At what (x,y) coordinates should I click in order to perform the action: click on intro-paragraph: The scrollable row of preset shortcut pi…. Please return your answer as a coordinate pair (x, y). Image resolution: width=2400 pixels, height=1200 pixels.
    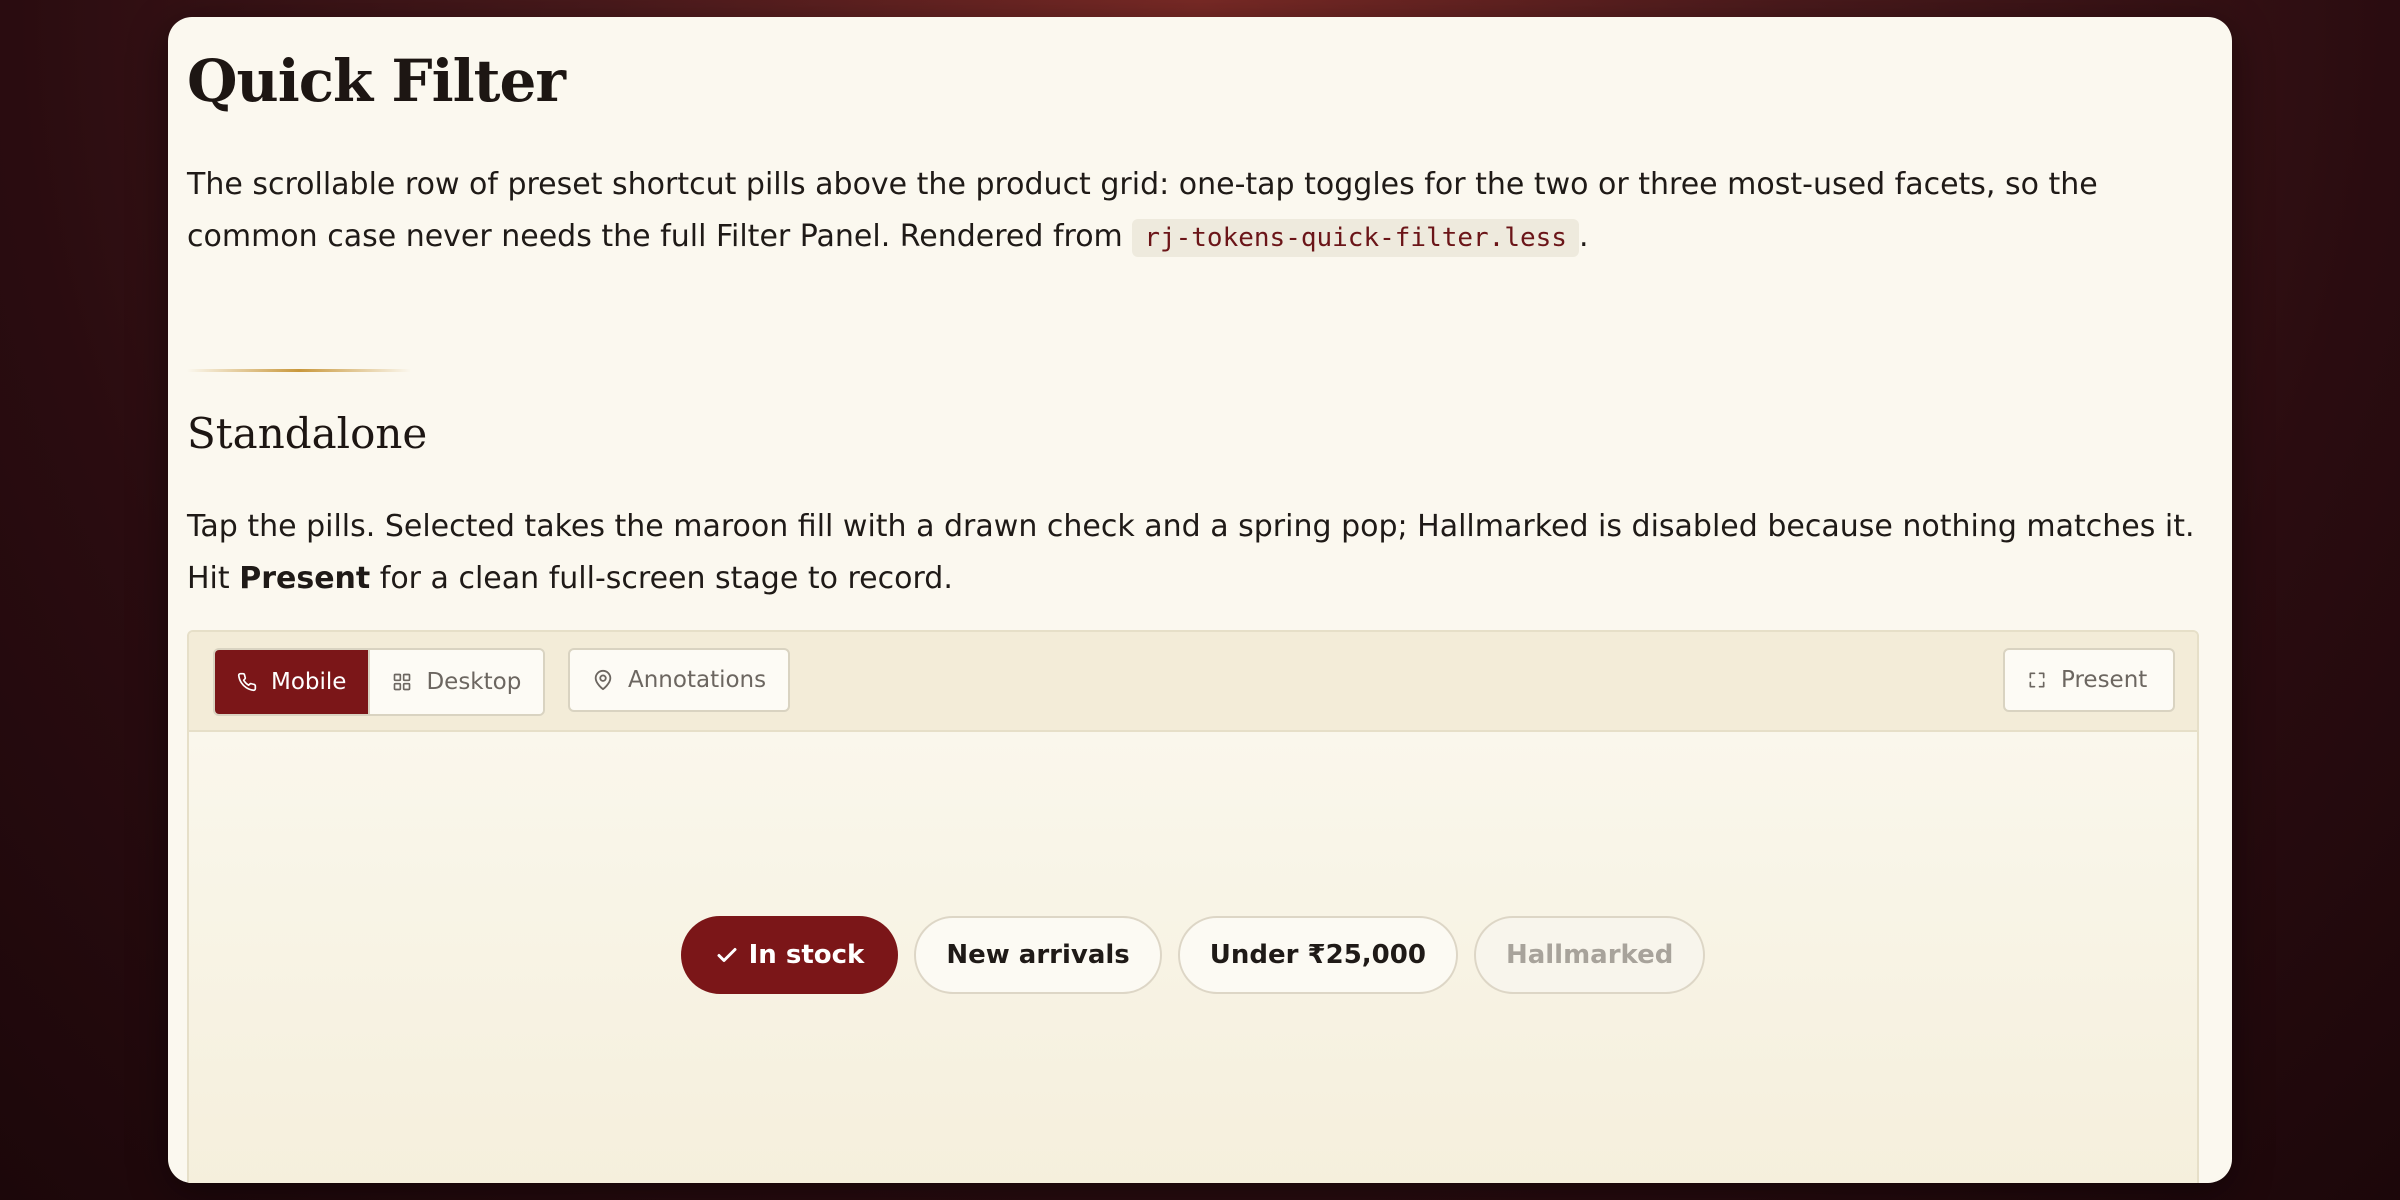
    Looking at the image, I should click on (1192, 211).